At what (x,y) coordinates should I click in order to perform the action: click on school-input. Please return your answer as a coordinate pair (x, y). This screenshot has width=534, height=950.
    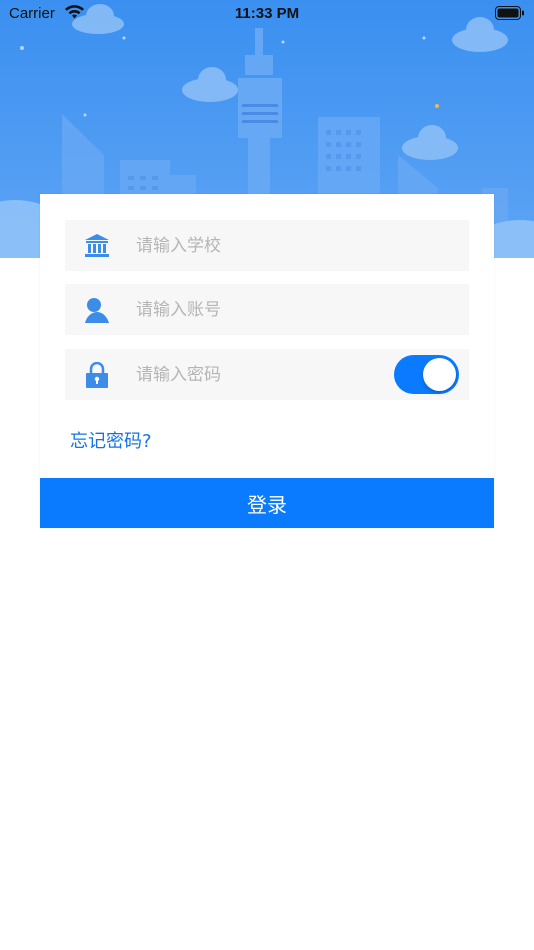
    Looking at the image, I should click on (261, 245).